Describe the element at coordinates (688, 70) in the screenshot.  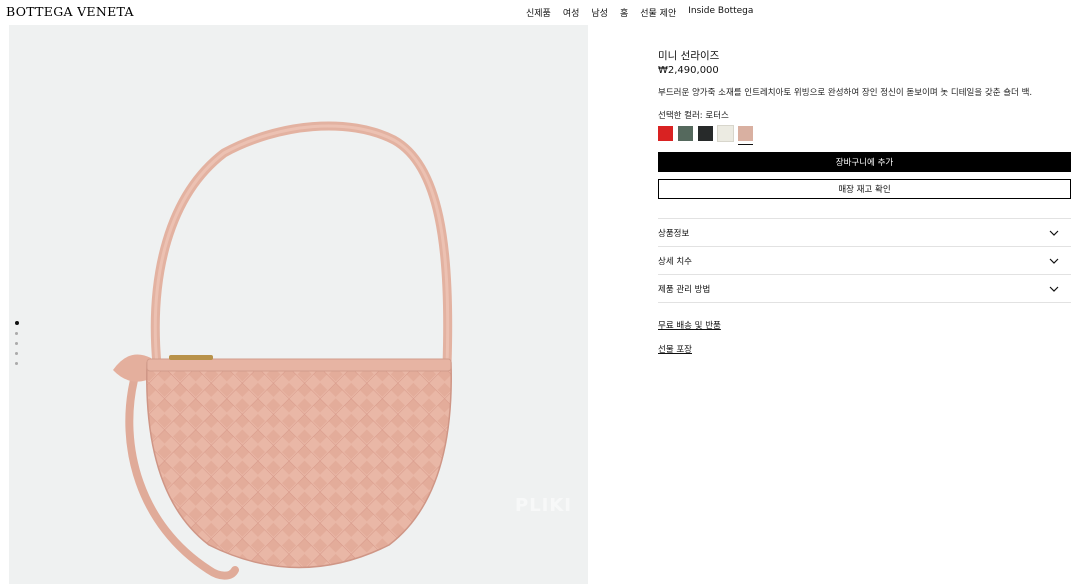
I see `product-price: ₩2,490,000` at that location.